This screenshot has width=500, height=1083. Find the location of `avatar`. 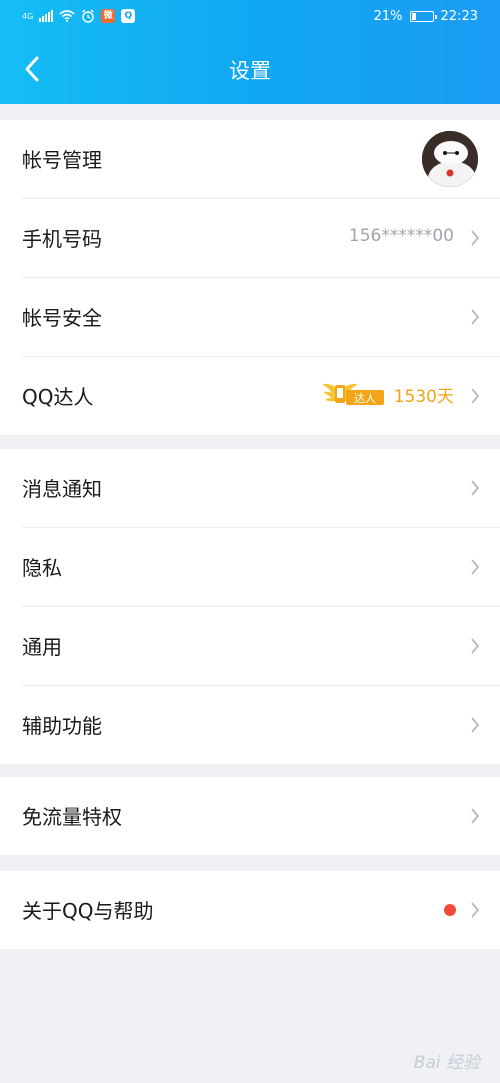

avatar is located at coordinates (450, 159).